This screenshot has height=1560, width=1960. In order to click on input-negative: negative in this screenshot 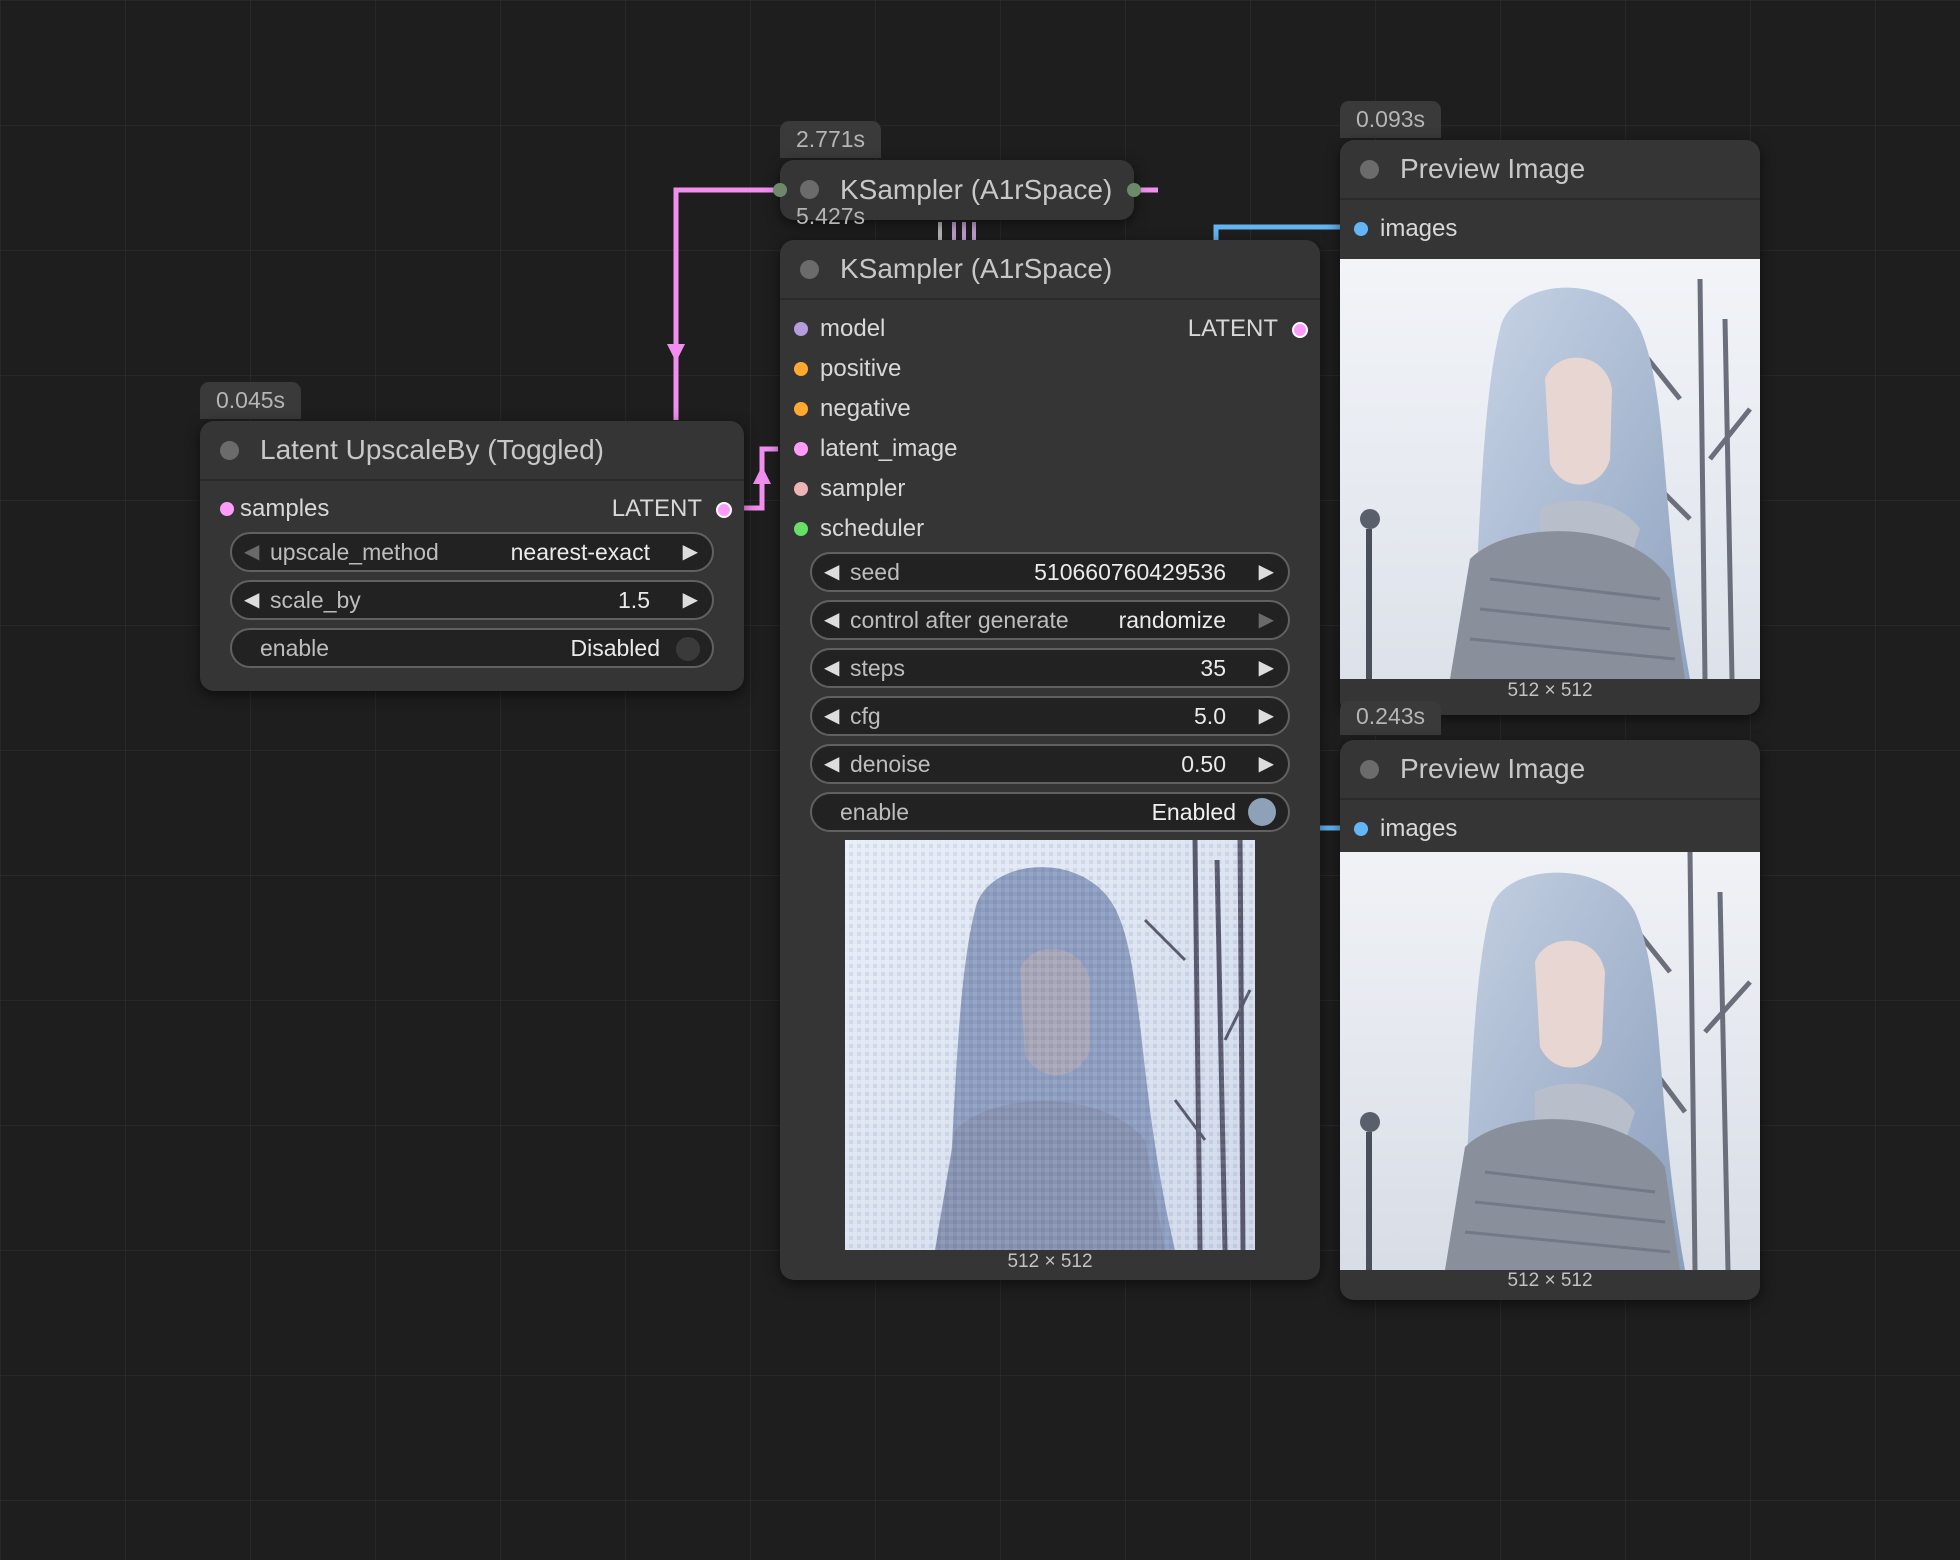, I will do `click(852, 409)`.